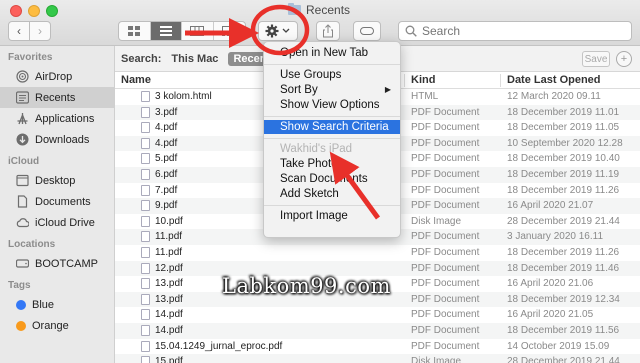  Describe the element at coordinates (332, 164) in the screenshot. I see `menu-item-take-photo: Take Photo` at that location.